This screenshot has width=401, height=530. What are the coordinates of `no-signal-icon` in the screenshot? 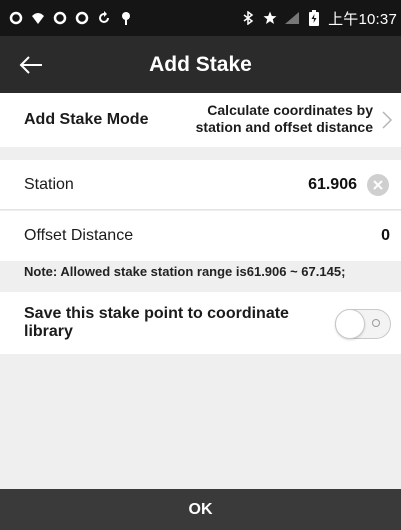 It's located at (292, 18).